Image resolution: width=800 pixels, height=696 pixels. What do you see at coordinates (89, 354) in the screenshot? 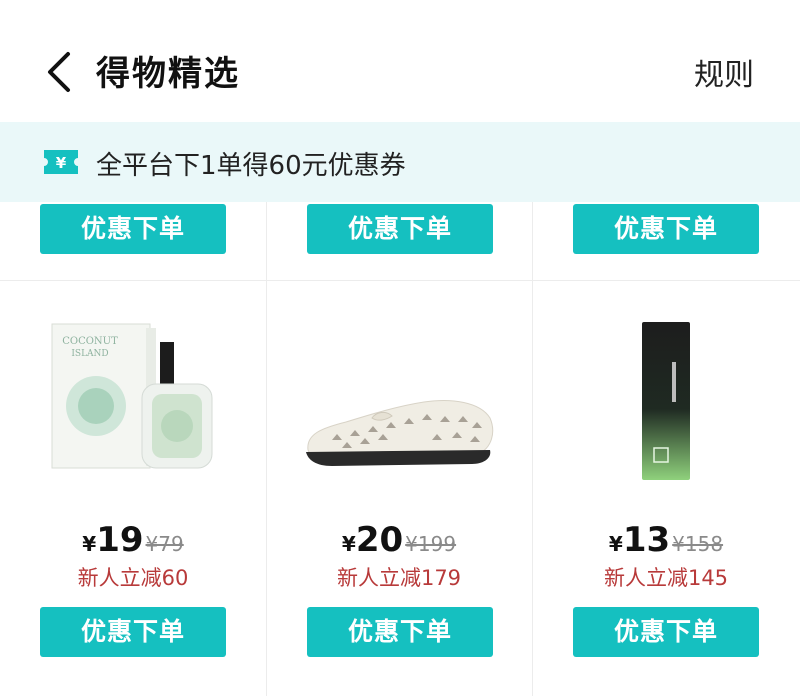
I see `box-text-line: ISLAND` at bounding box center [89, 354].